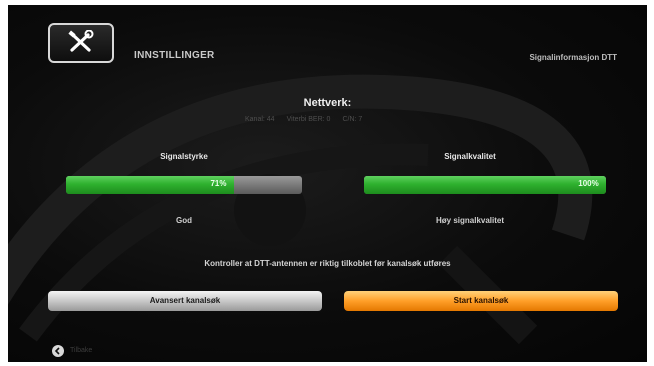 This screenshot has height=366, width=654. Describe the element at coordinates (58, 351) in the screenshot. I see `back-arrow-icon` at that location.